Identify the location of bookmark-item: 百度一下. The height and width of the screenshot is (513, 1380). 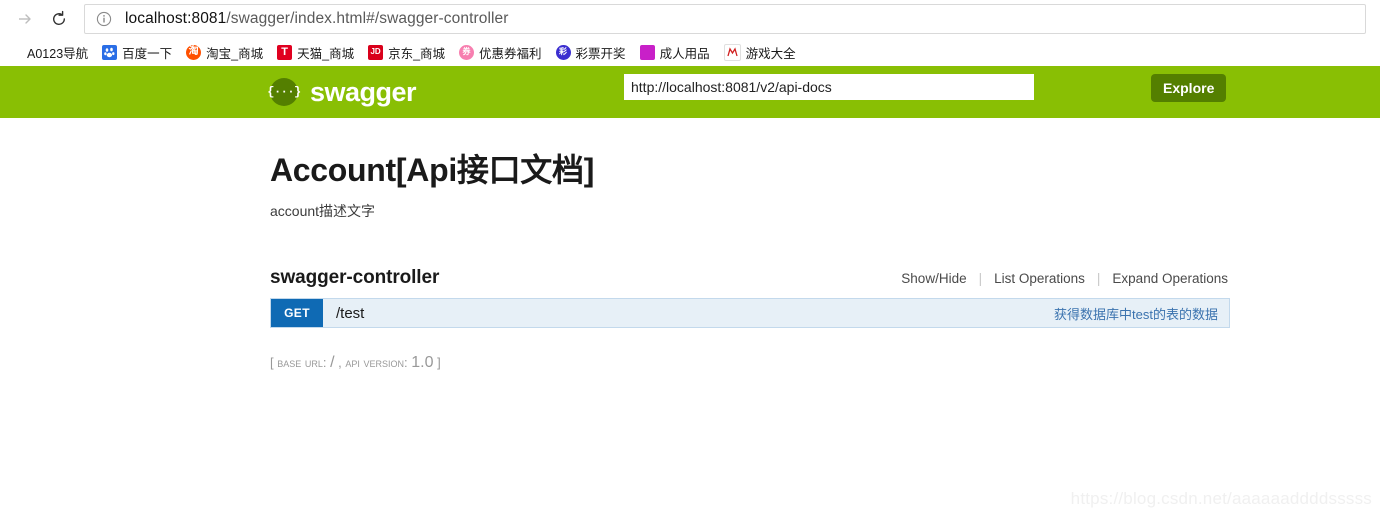
(137, 52).